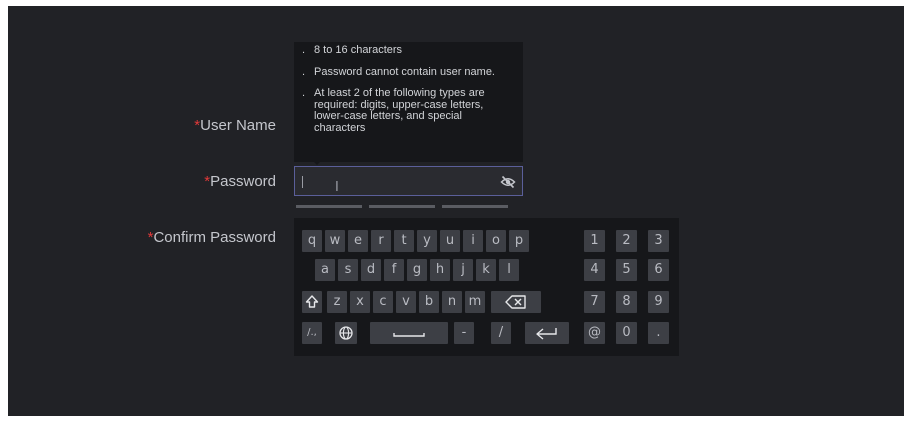  Describe the element at coordinates (348, 270) in the screenshot. I see `key-s: s` at that location.